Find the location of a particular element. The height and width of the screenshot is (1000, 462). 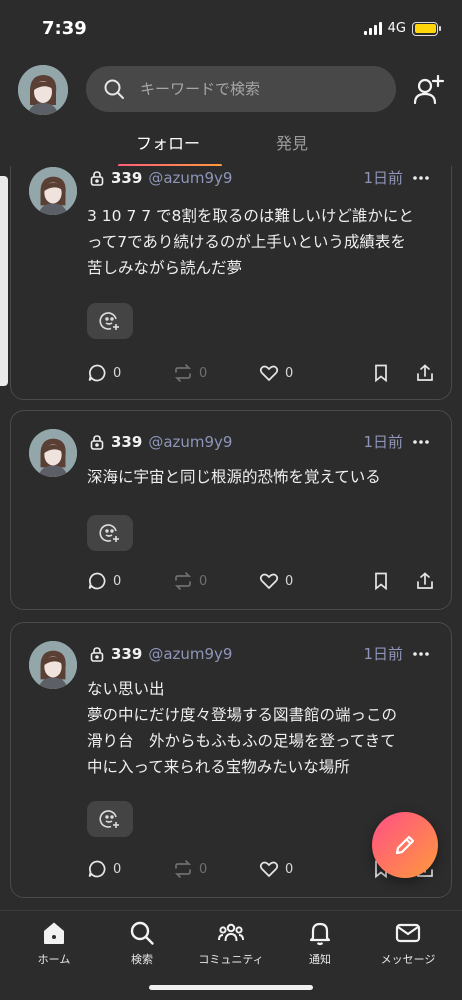

my-avatar is located at coordinates (43, 90).